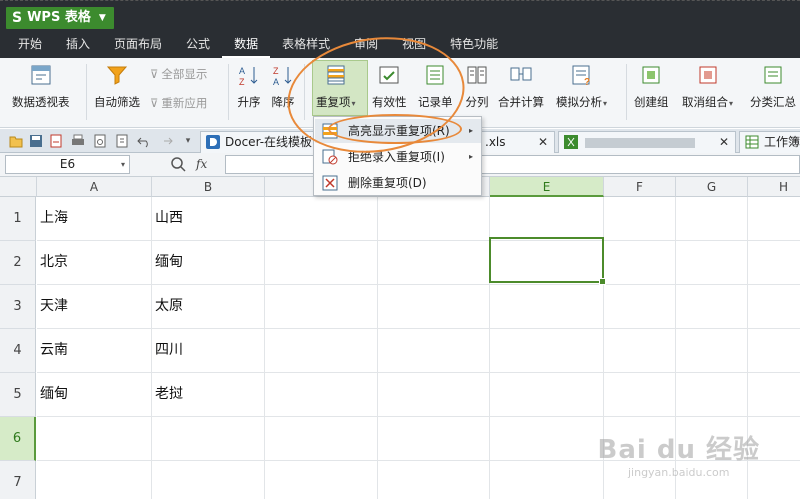 Image resolution: width=800 pixels, height=499 pixels. I want to click on row-header: 3, so click(18, 307).